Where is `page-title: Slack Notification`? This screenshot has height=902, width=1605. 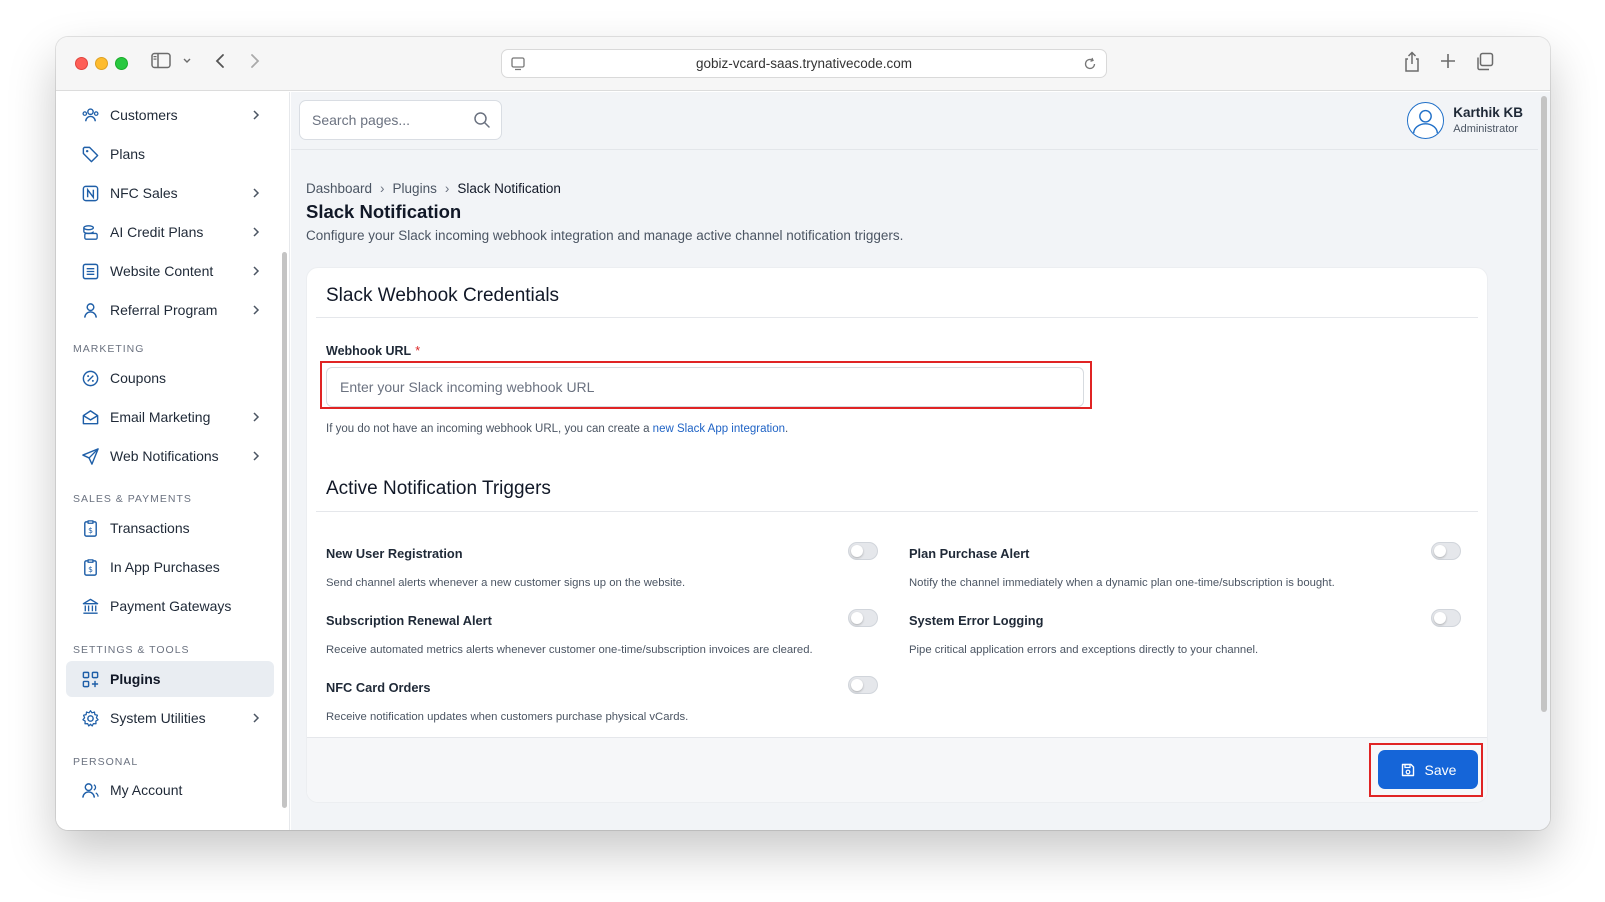
page-title: Slack Notification is located at coordinates (384, 211).